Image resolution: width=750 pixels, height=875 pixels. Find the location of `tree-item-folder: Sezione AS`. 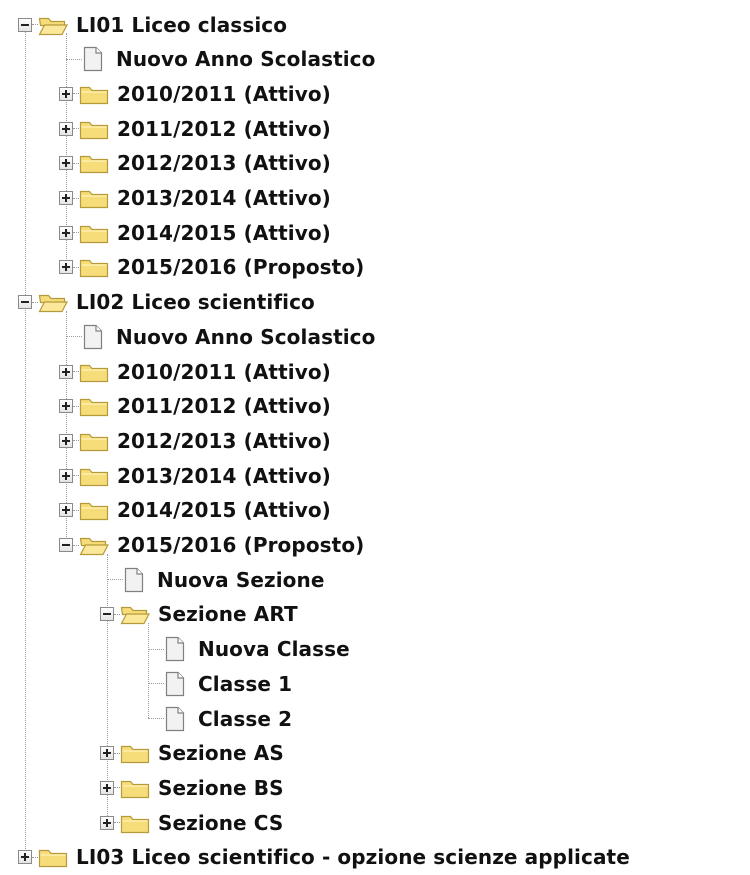

tree-item-folder: Sezione AS is located at coordinates (192, 753).